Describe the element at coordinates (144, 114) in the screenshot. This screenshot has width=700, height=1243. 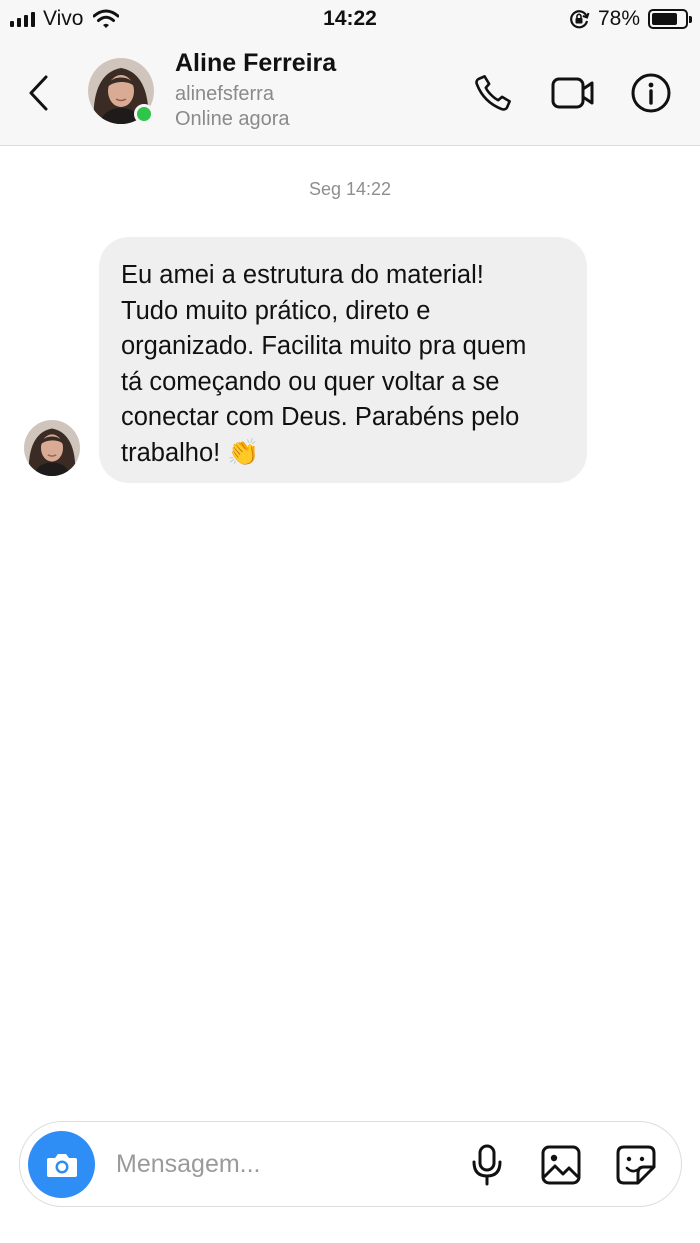
I see `online-indicator` at that location.